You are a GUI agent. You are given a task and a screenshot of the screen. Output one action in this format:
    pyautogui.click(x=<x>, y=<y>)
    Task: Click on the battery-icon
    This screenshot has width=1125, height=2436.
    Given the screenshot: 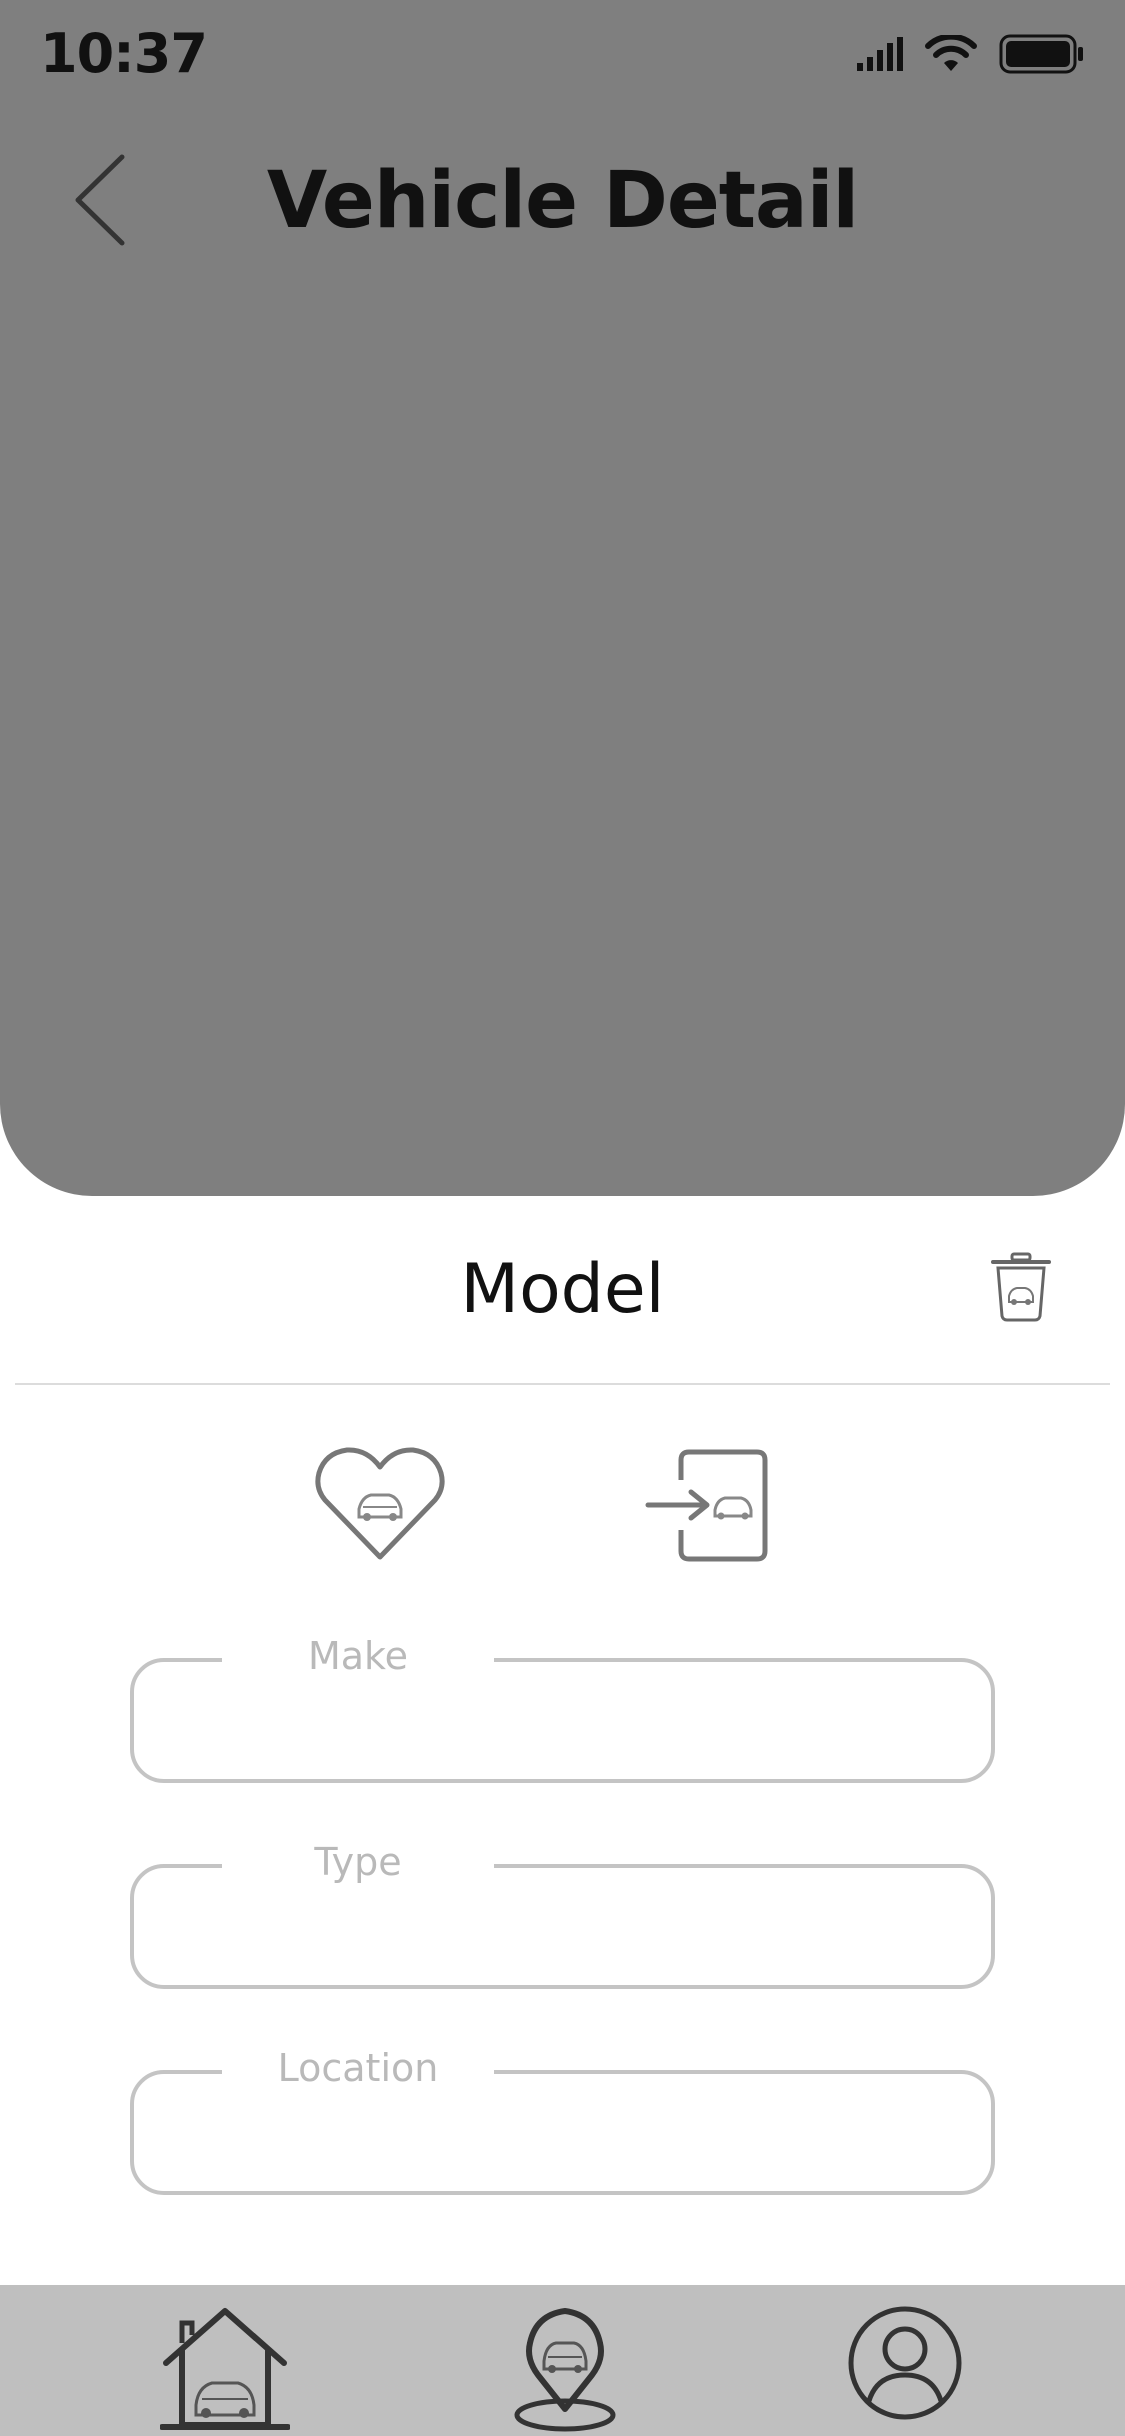 What is the action you would take?
    pyautogui.click(x=1041, y=54)
    